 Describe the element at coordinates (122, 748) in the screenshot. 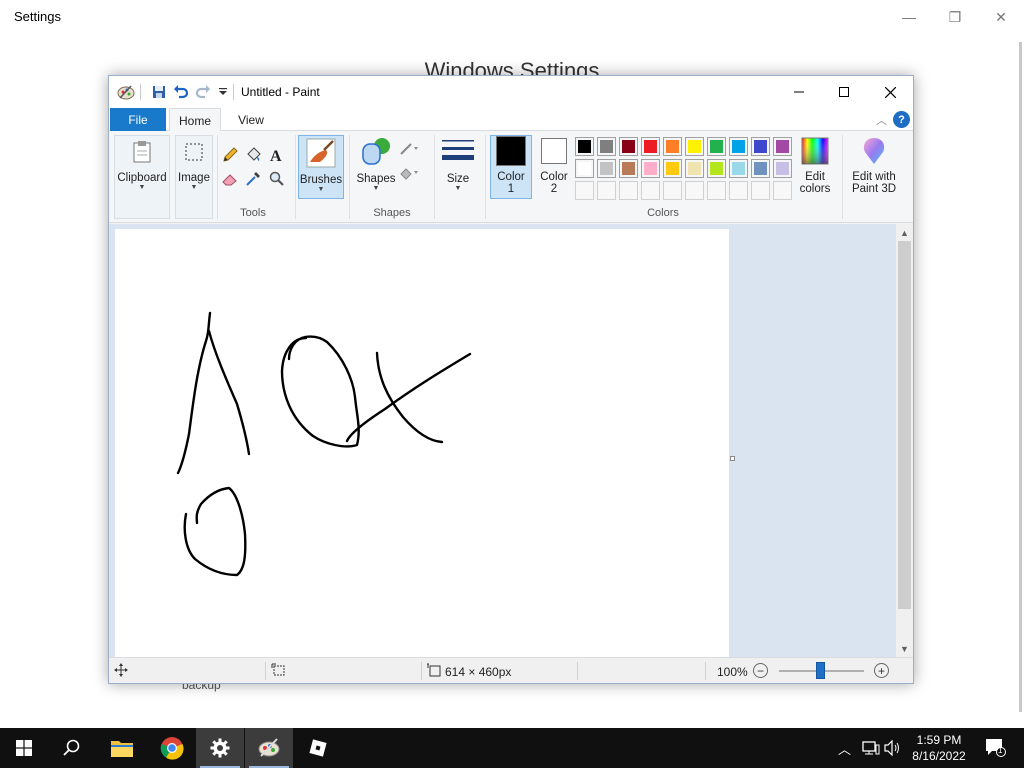

I see `file-explorer-button` at that location.